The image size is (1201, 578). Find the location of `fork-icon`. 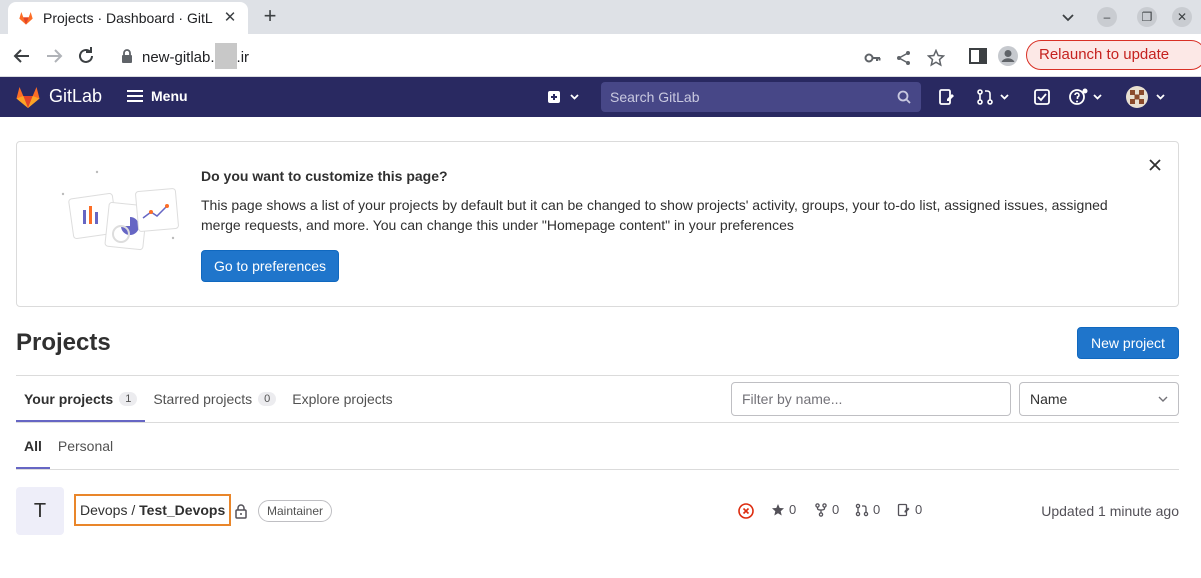

fork-icon is located at coordinates (821, 509).